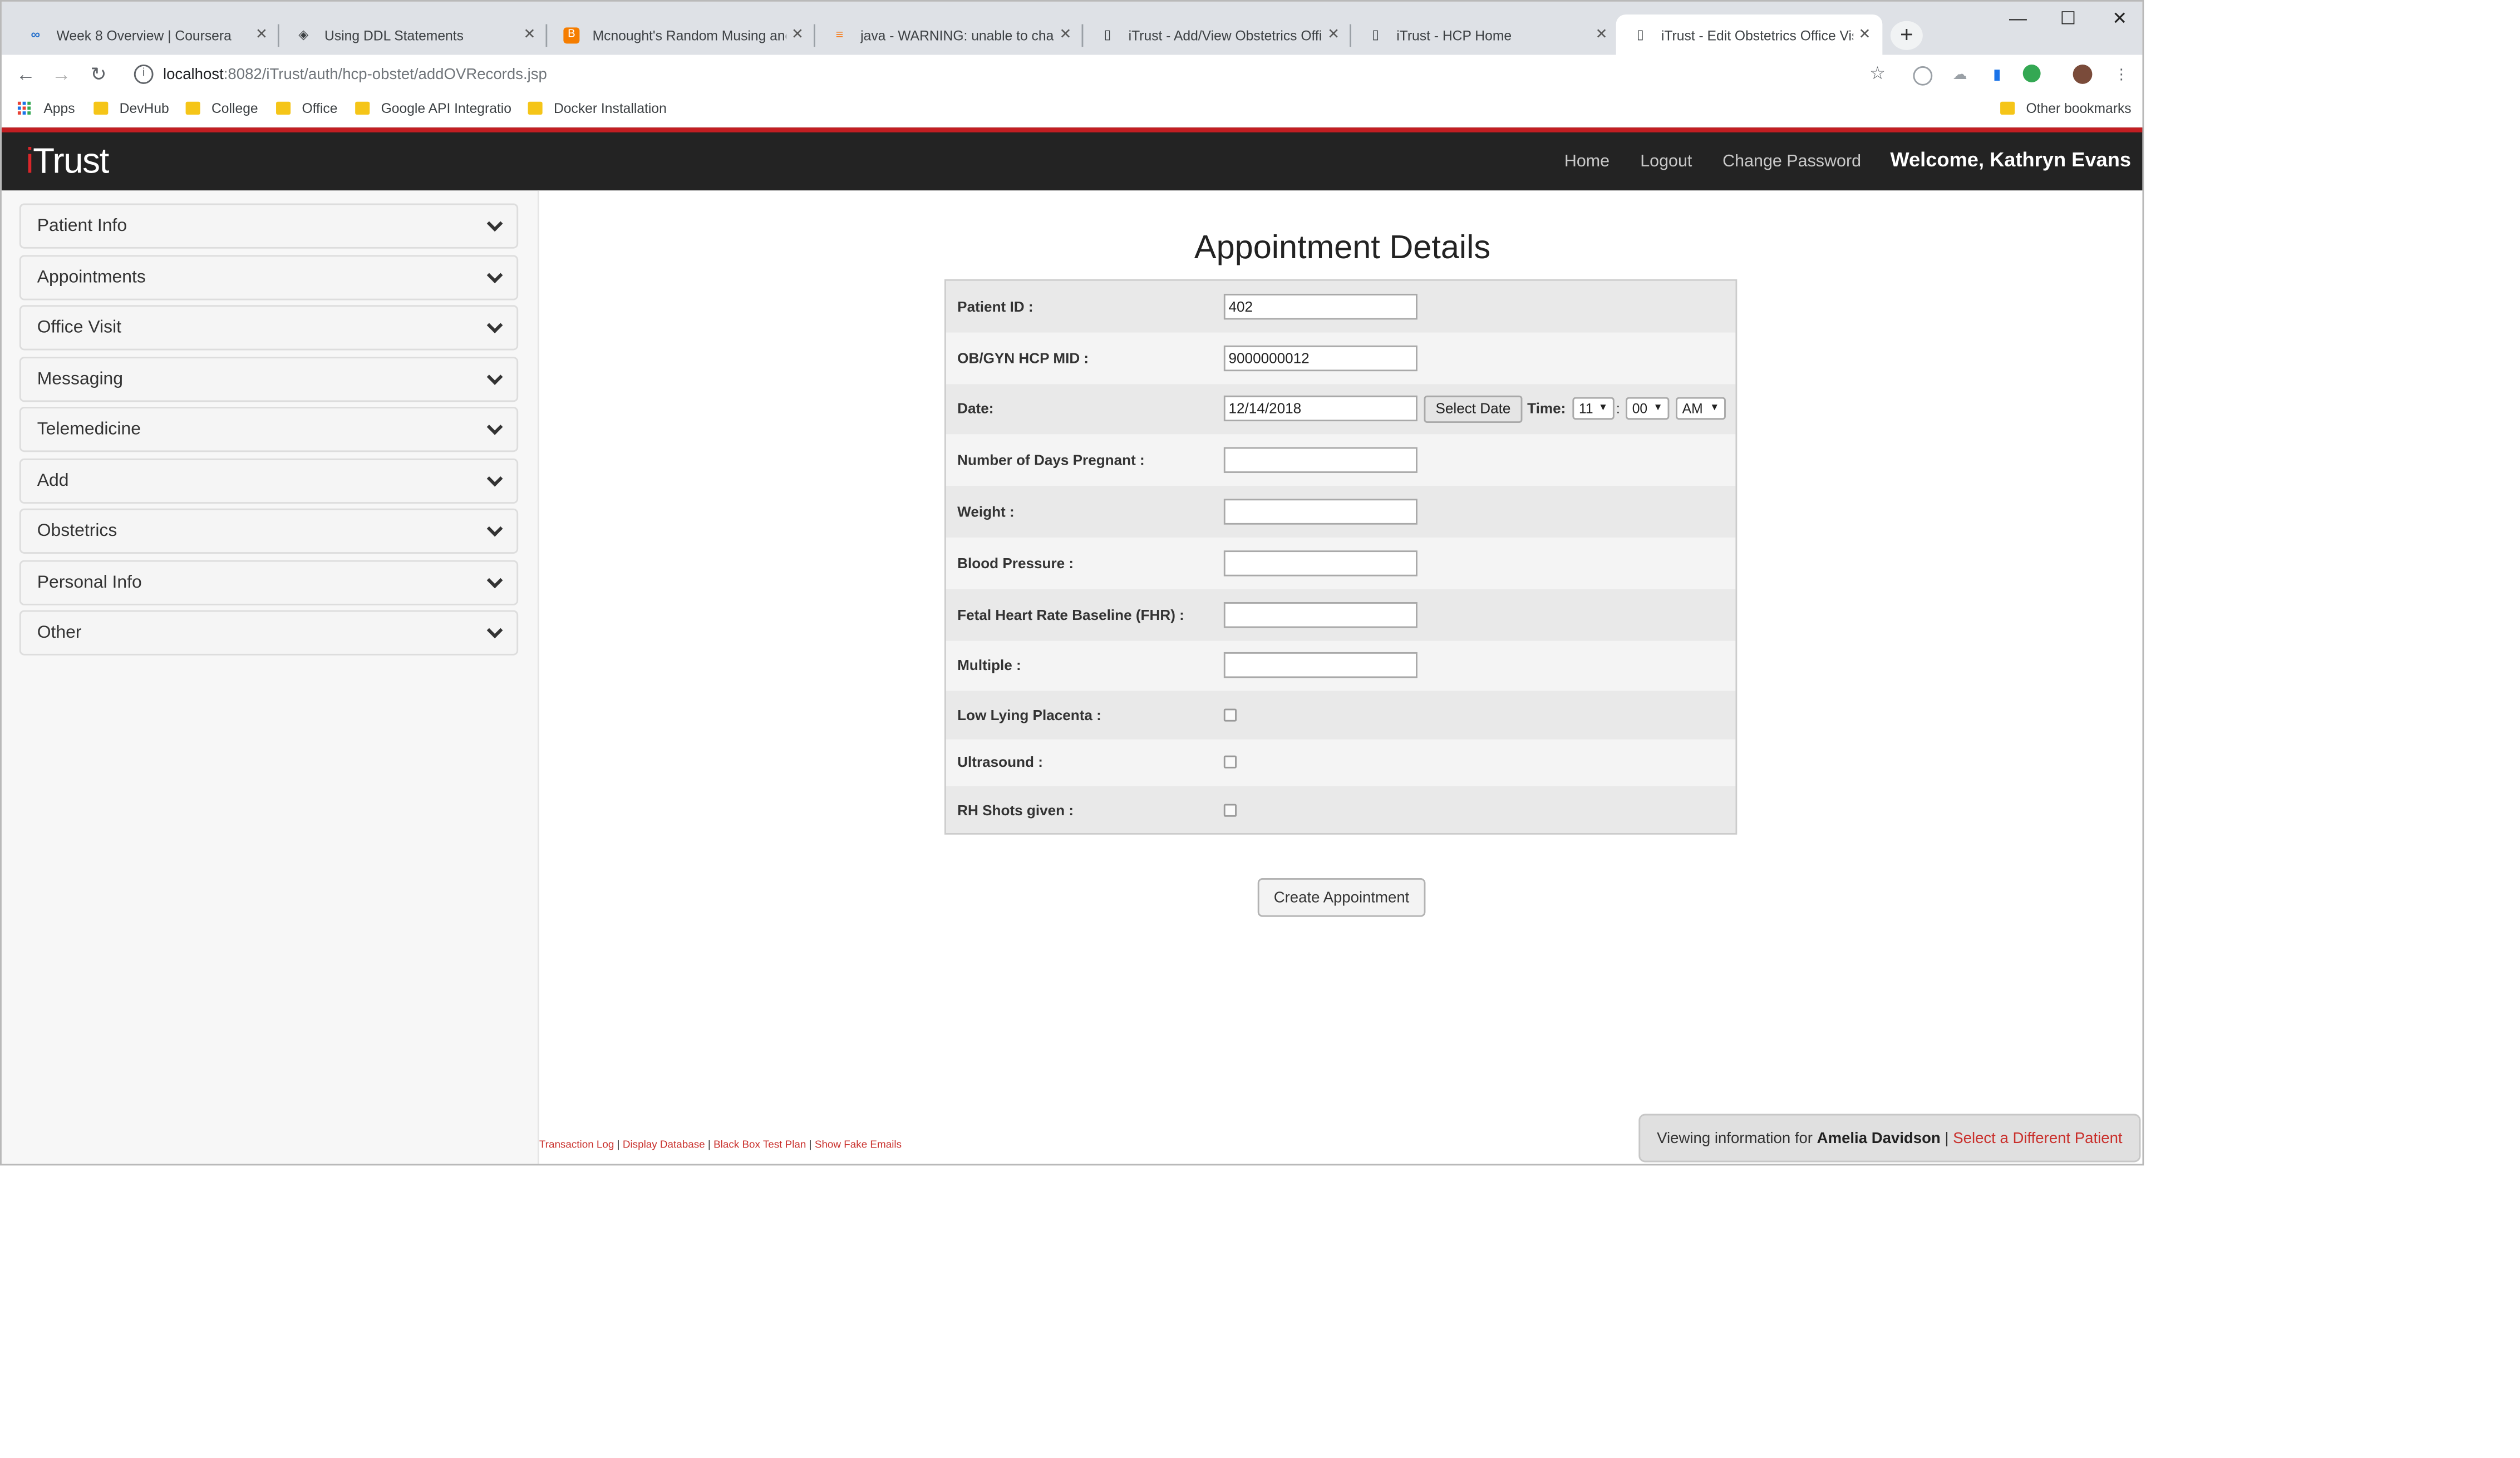 This screenshot has width=2520, height=1458. Describe the element at coordinates (269, 480) in the screenshot. I see `sidebar-item-add: Add` at that location.